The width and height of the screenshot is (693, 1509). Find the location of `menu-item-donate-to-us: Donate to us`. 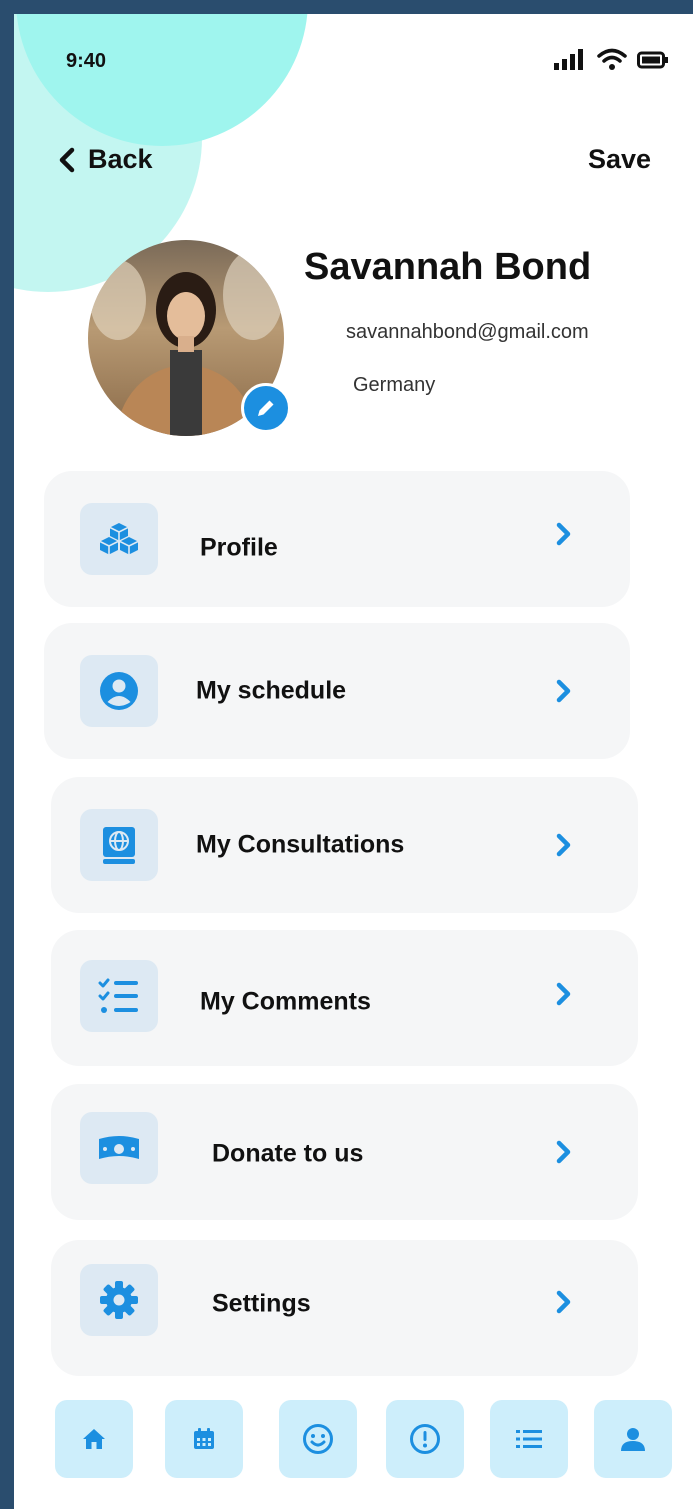

menu-item-donate-to-us: Donate to us is located at coordinates (344, 1152).